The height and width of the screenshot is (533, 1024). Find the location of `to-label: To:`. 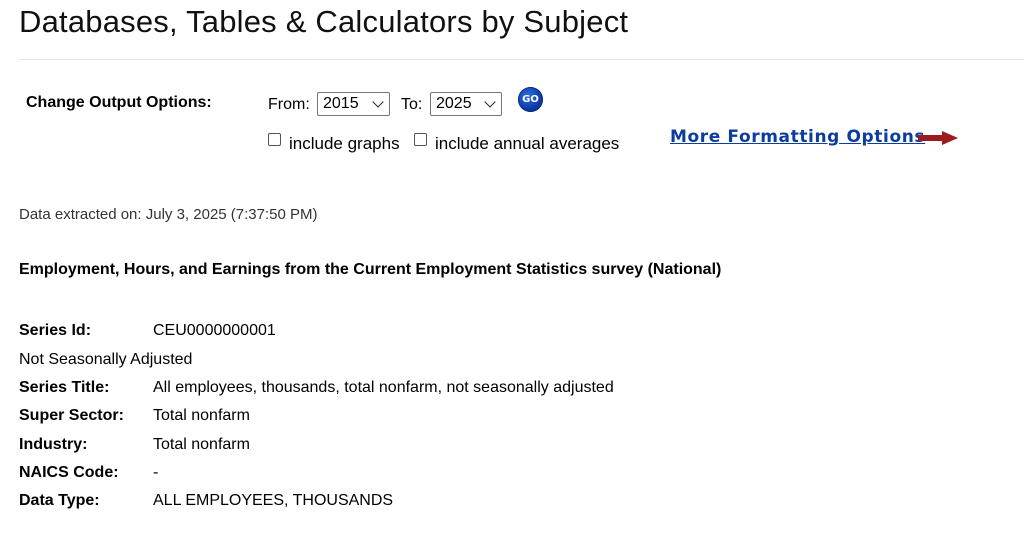

to-label: To: is located at coordinates (412, 104).